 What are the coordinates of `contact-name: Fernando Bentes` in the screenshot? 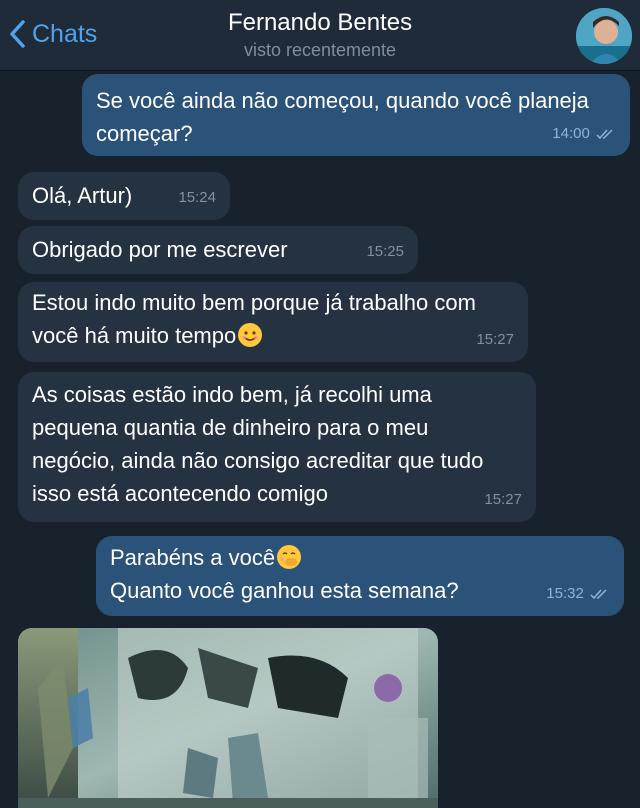 It's located at (320, 22).